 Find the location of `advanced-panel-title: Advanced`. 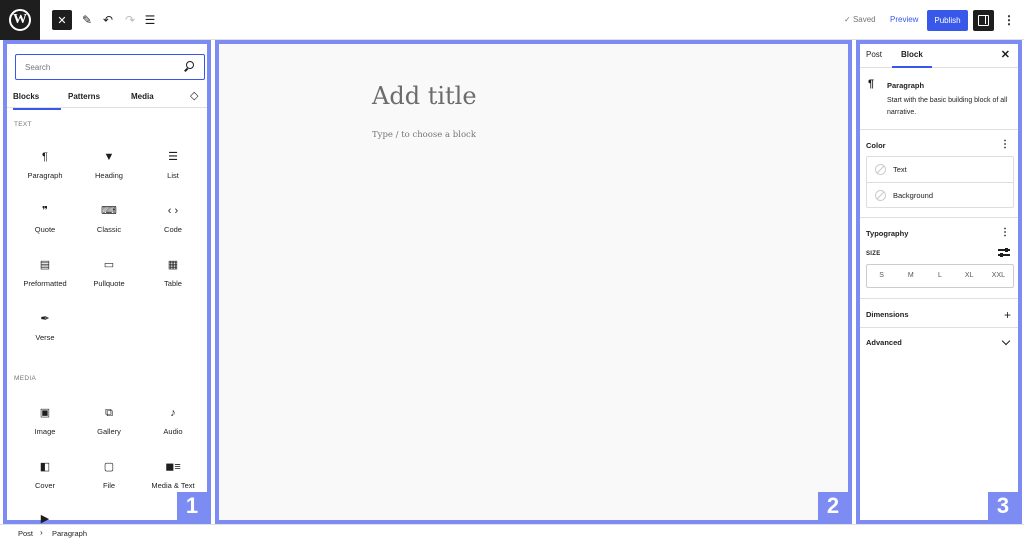

advanced-panel-title: Advanced is located at coordinates (884, 342).